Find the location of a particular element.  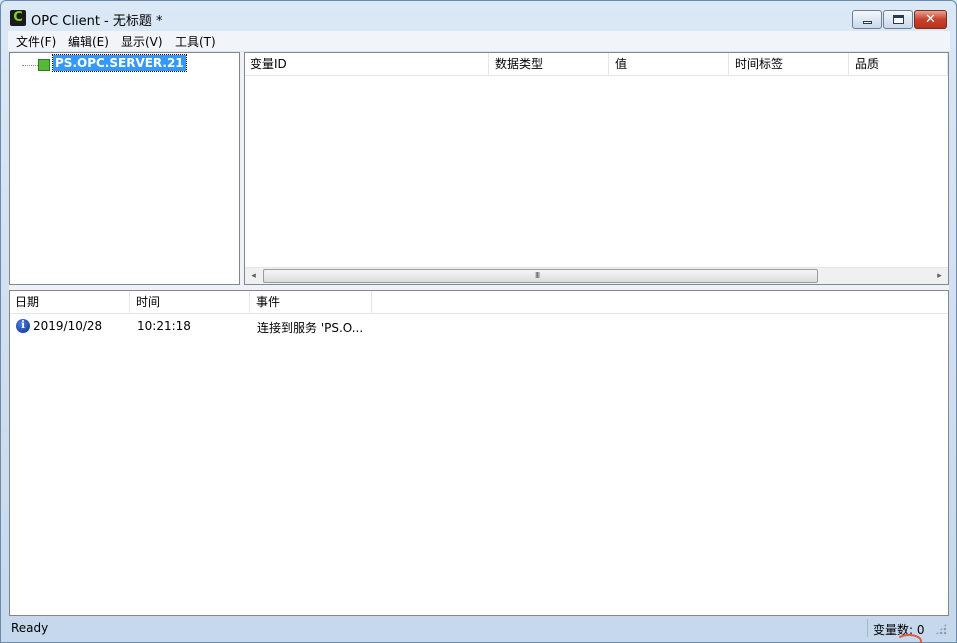

resize-grip-icon is located at coordinates (941, 629).